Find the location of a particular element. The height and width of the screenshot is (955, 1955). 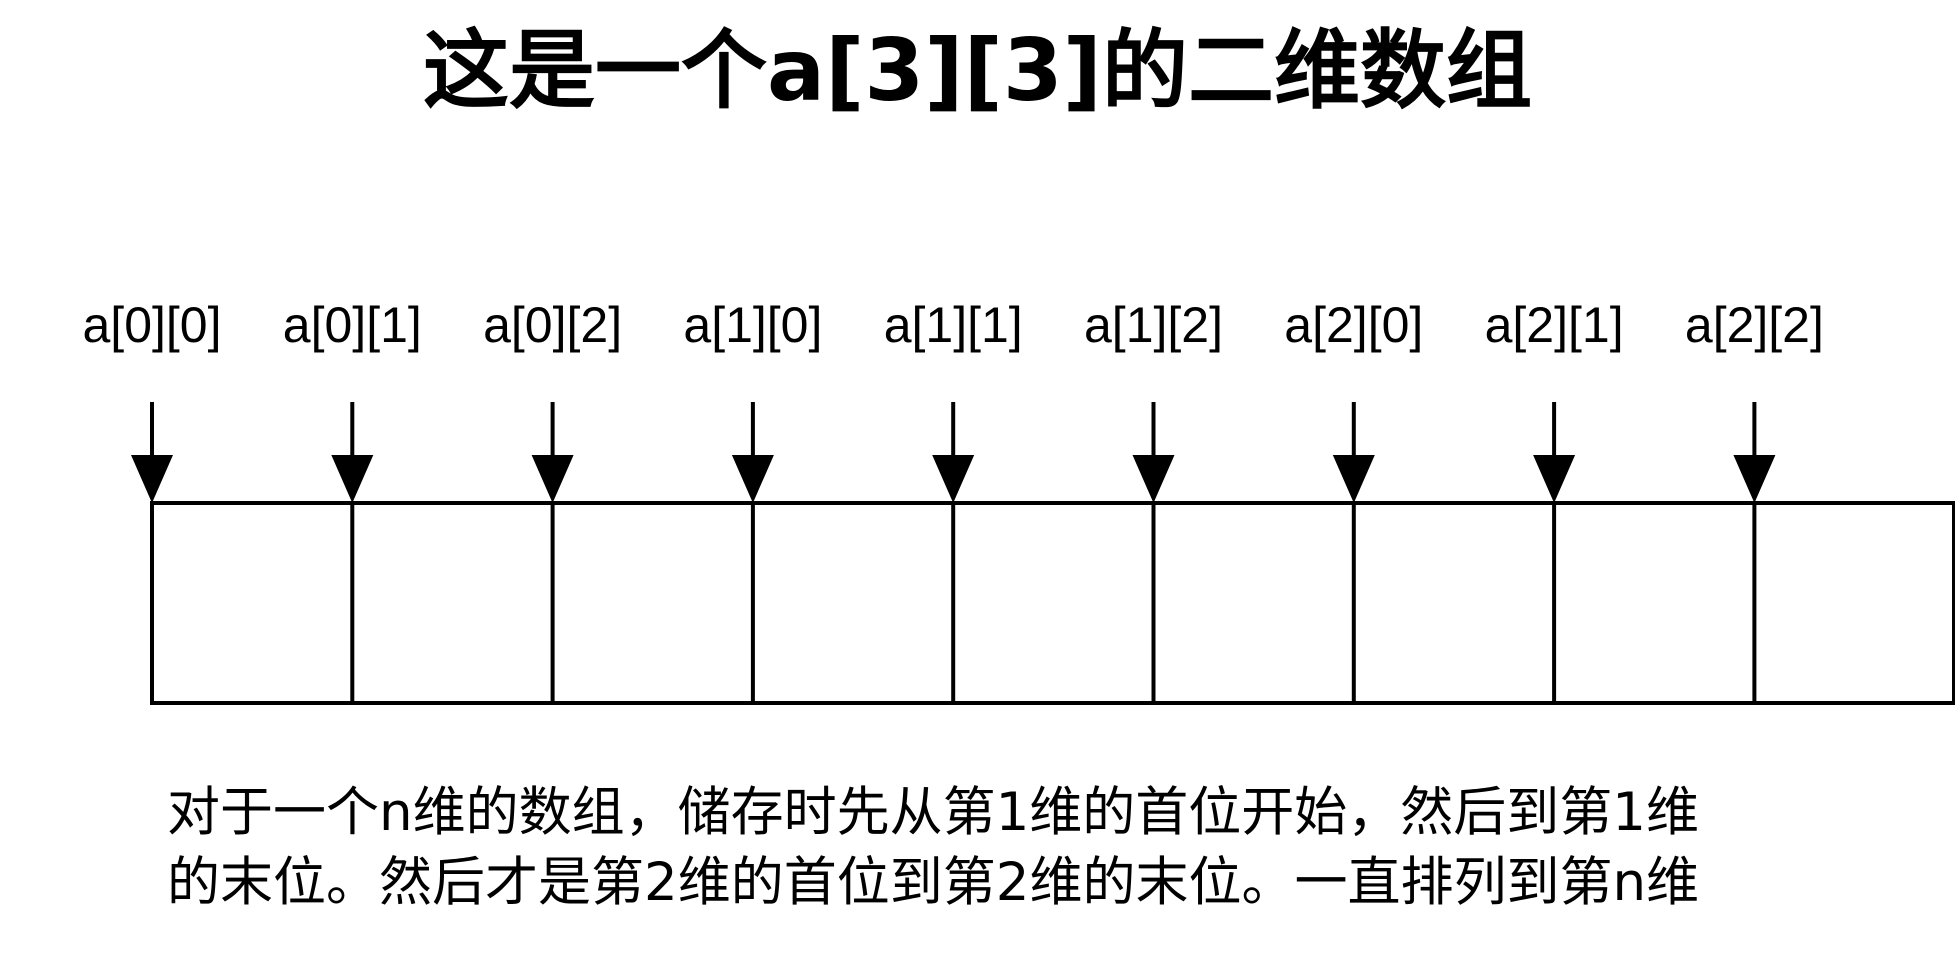

element-label: a[0][1] is located at coordinates (352, 325).